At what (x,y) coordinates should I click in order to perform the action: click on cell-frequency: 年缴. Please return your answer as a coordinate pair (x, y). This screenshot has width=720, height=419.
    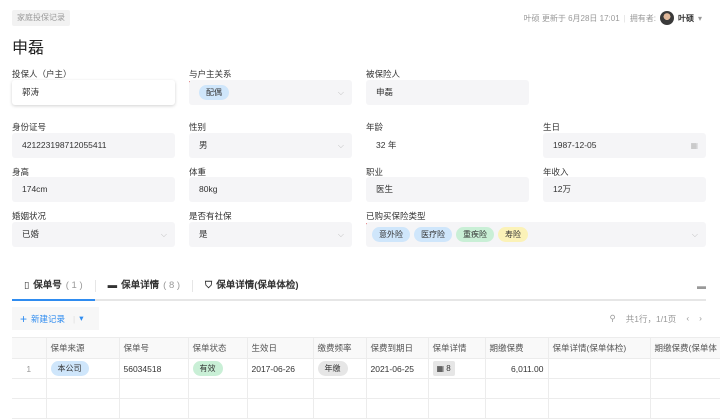
    Looking at the image, I should click on (339, 368).